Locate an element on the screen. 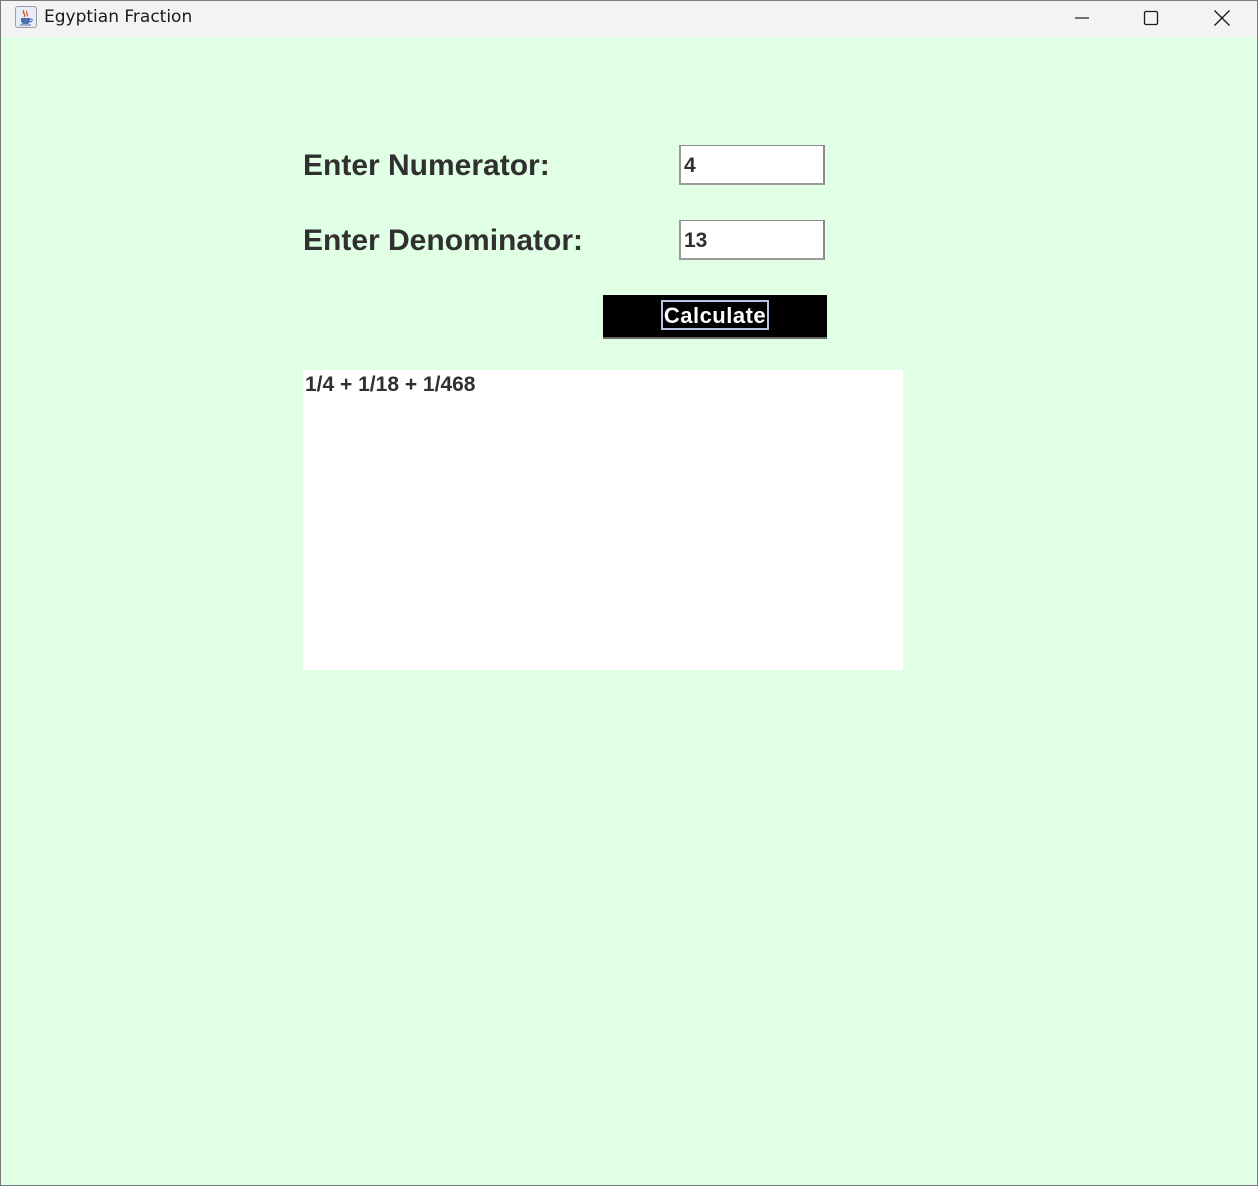 The width and height of the screenshot is (1258, 1186). java-cup-icon is located at coordinates (26, 17).